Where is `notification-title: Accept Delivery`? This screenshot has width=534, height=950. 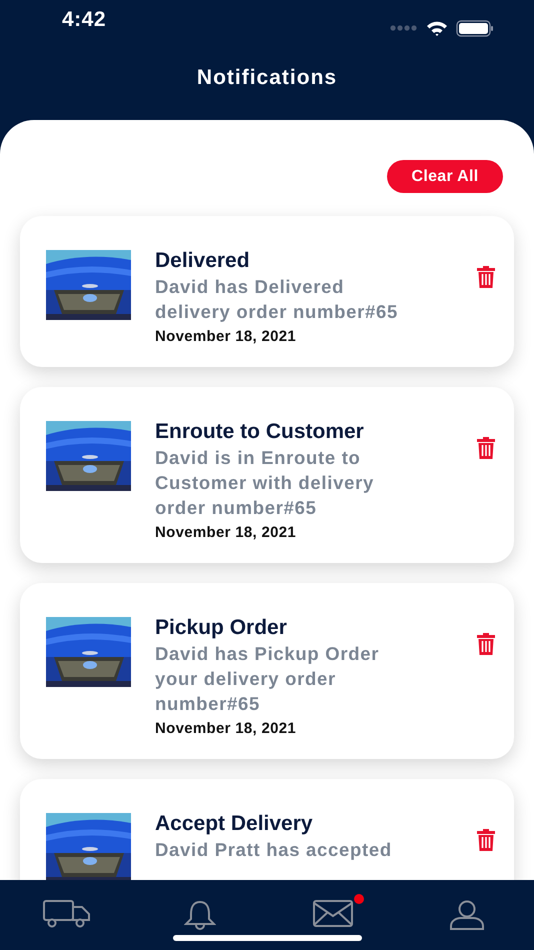 notification-title: Accept Delivery is located at coordinates (234, 824).